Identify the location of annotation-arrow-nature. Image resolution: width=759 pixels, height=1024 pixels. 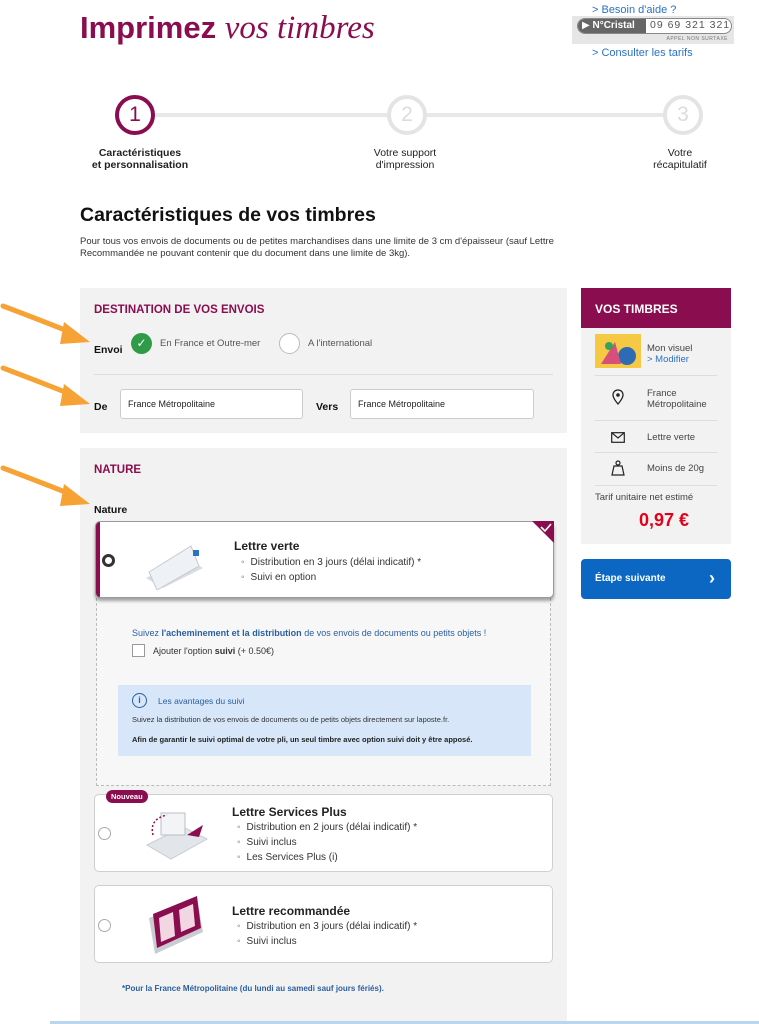
(45, 485).